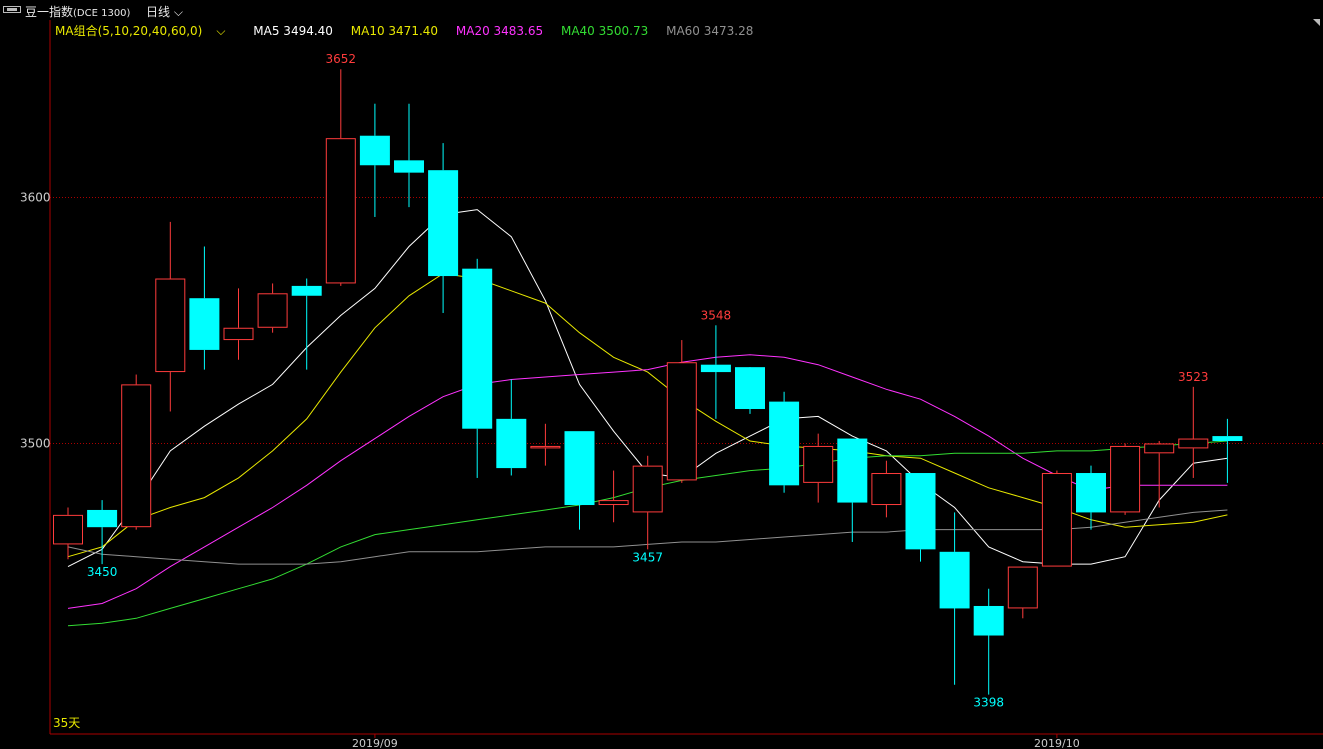 This screenshot has width=1323, height=749. Describe the element at coordinates (35, 444) in the screenshot. I see `y-tick-label: 3500` at that location.